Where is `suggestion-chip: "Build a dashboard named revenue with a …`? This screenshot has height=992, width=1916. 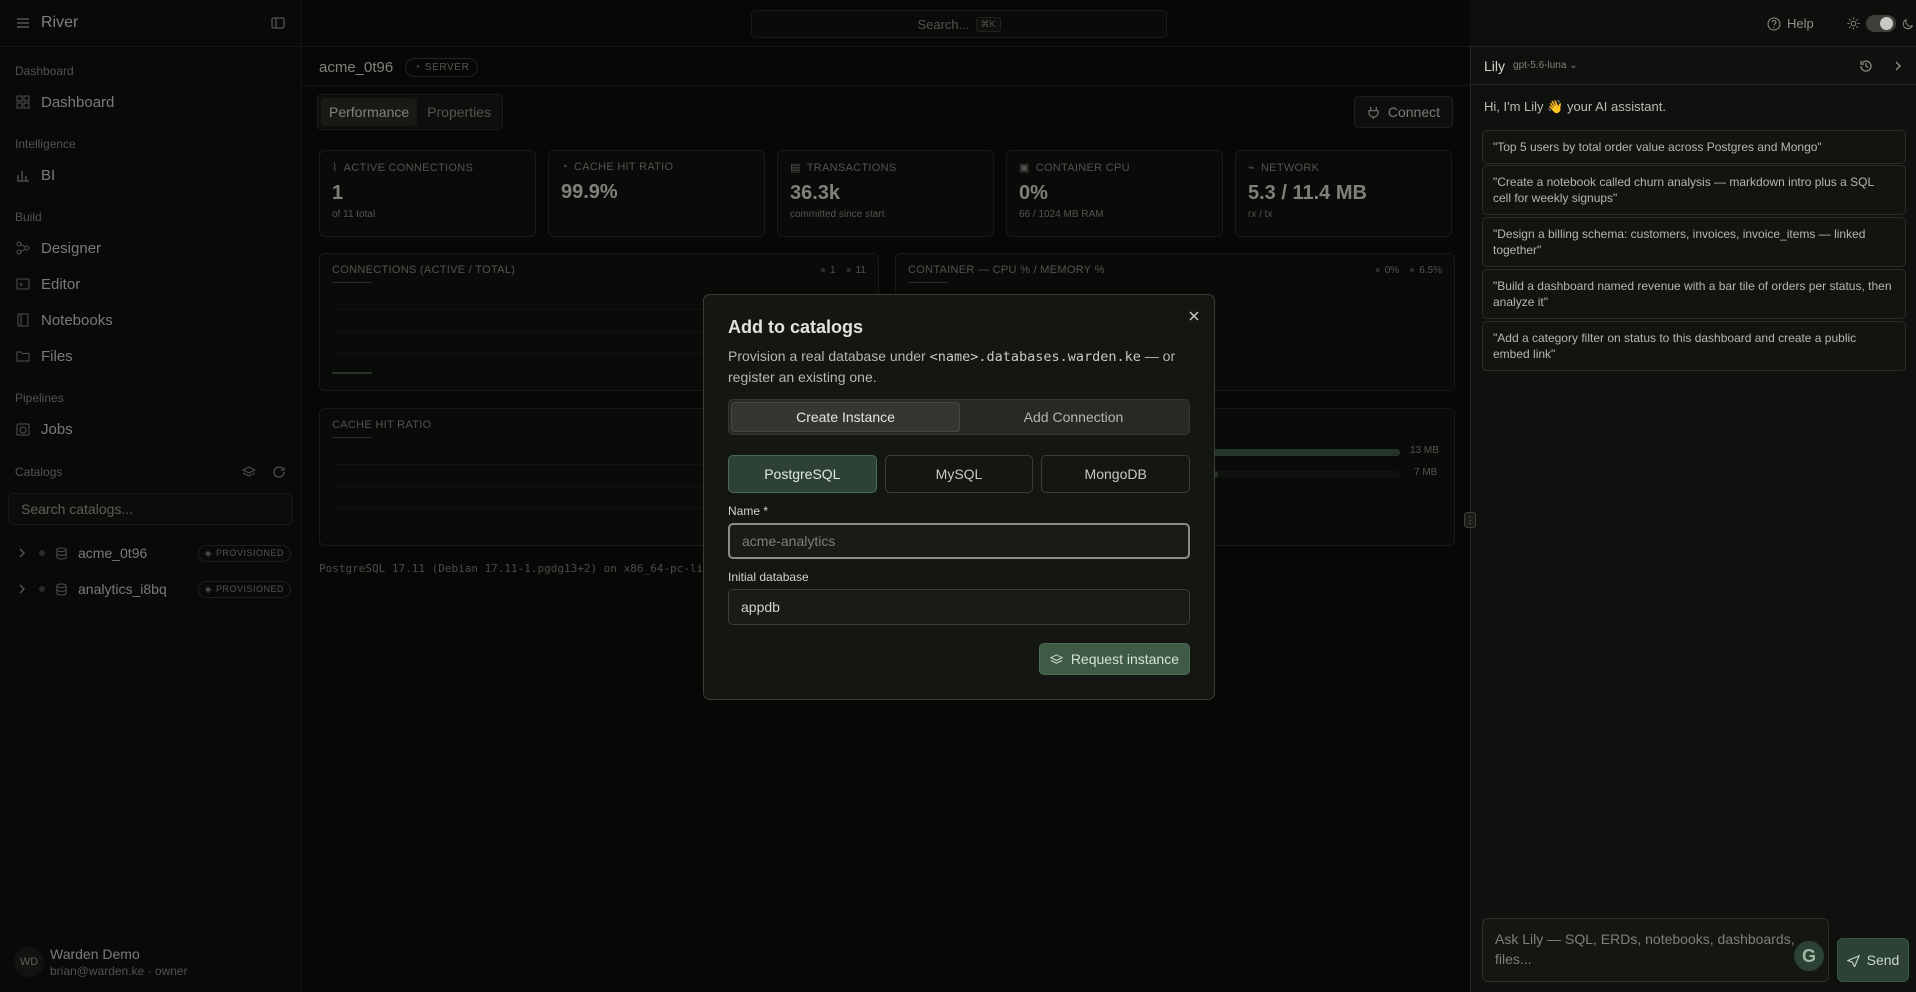
suggestion-chip: "Build a dashboard named revenue with a … is located at coordinates (1694, 294).